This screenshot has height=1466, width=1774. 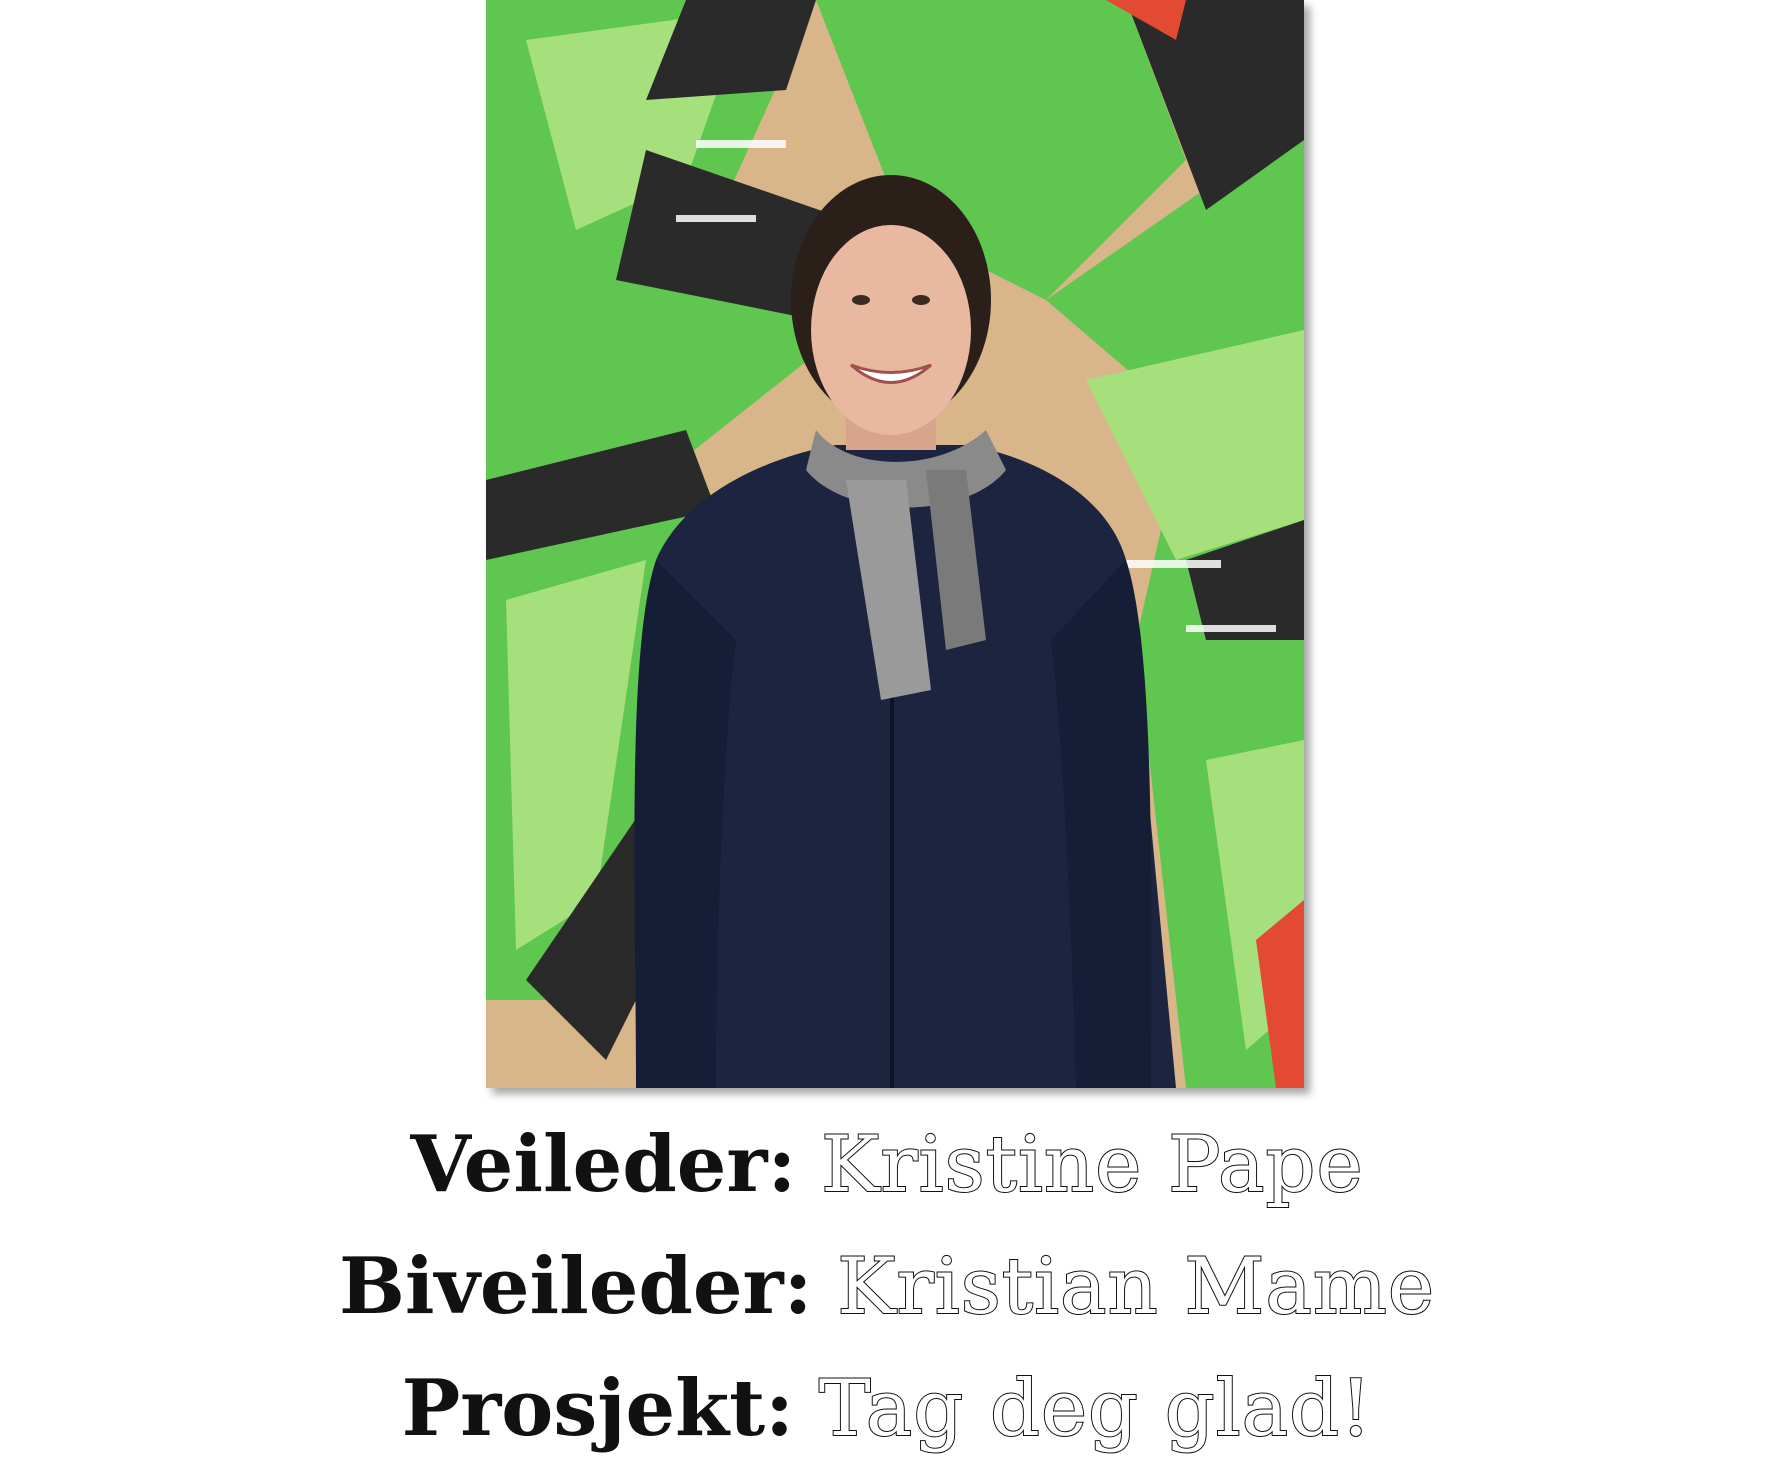 I want to click on project-line: Prosjekt: Tag deg glad!, so click(x=887, y=1409).